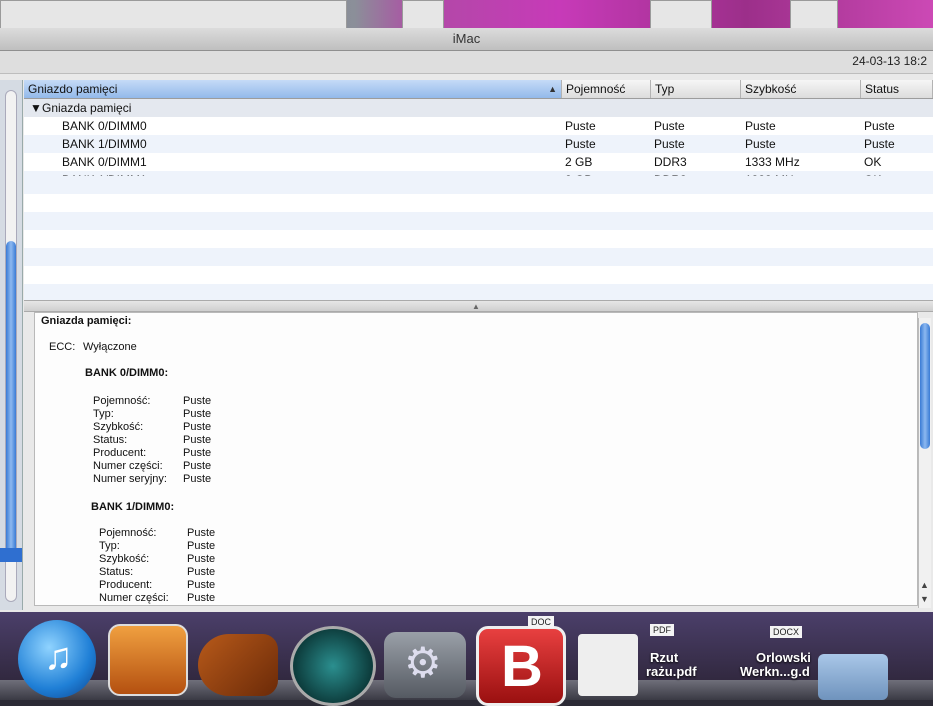 Image resolution: width=933 pixels, height=706 pixels. What do you see at coordinates (924, 463) in the screenshot?
I see `detail-scrollbar: ▲ ▼` at bounding box center [924, 463].